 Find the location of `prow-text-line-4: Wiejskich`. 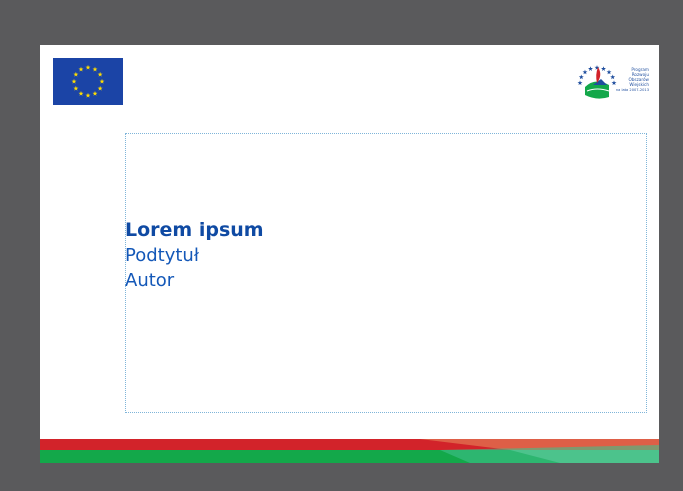

prow-text-line-4: Wiejskich is located at coordinates (639, 84).